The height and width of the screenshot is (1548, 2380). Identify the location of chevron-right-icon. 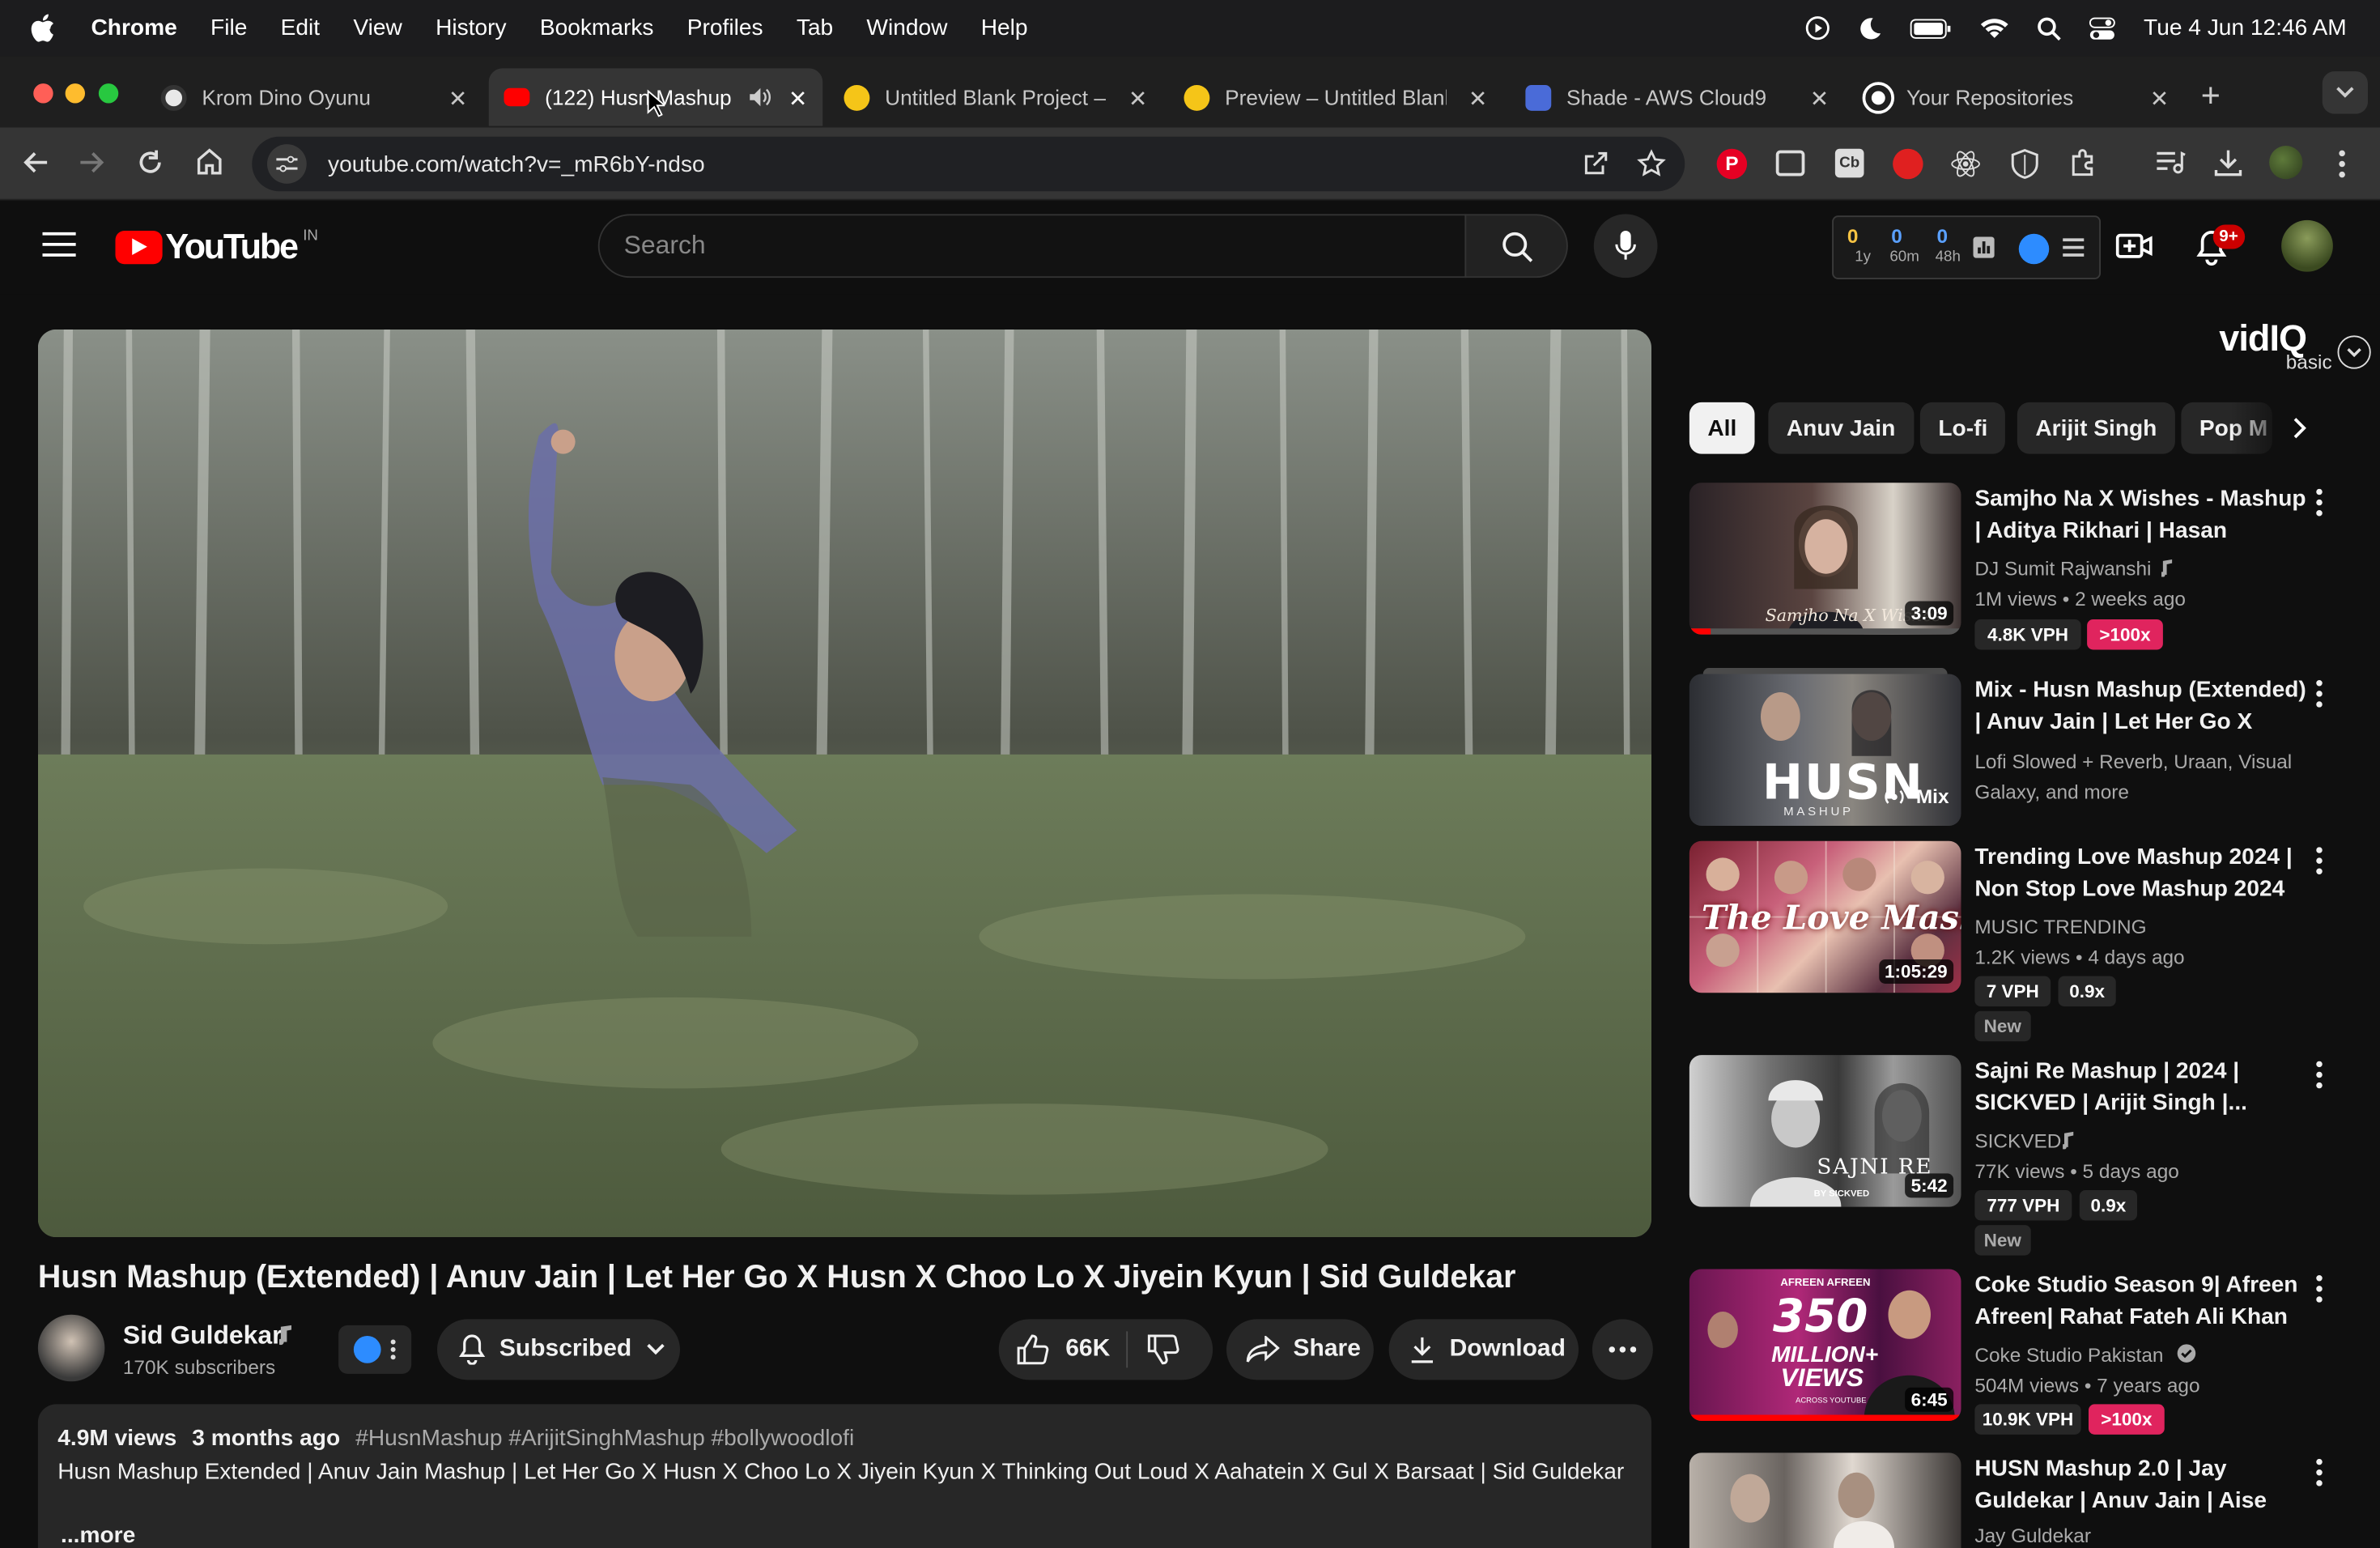
(2299, 428).